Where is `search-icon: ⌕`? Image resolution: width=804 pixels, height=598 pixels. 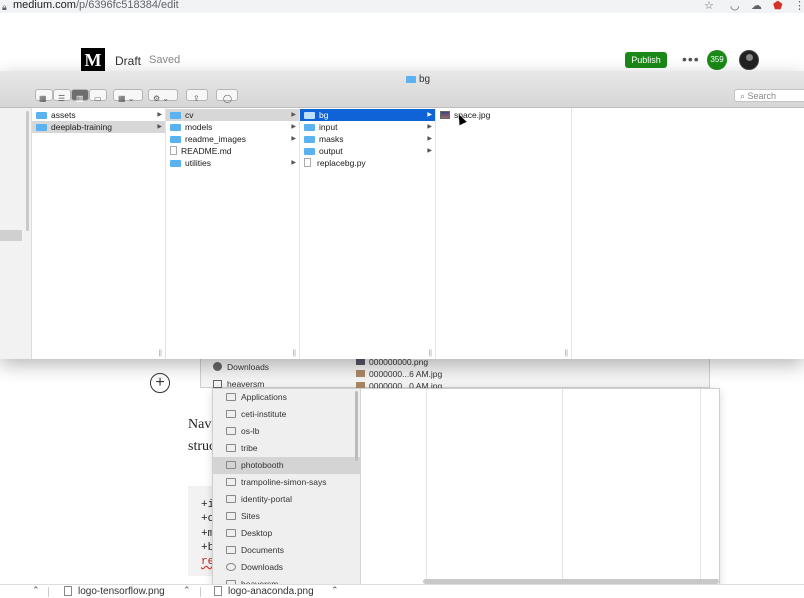 search-icon: ⌕ is located at coordinates (744, 96).